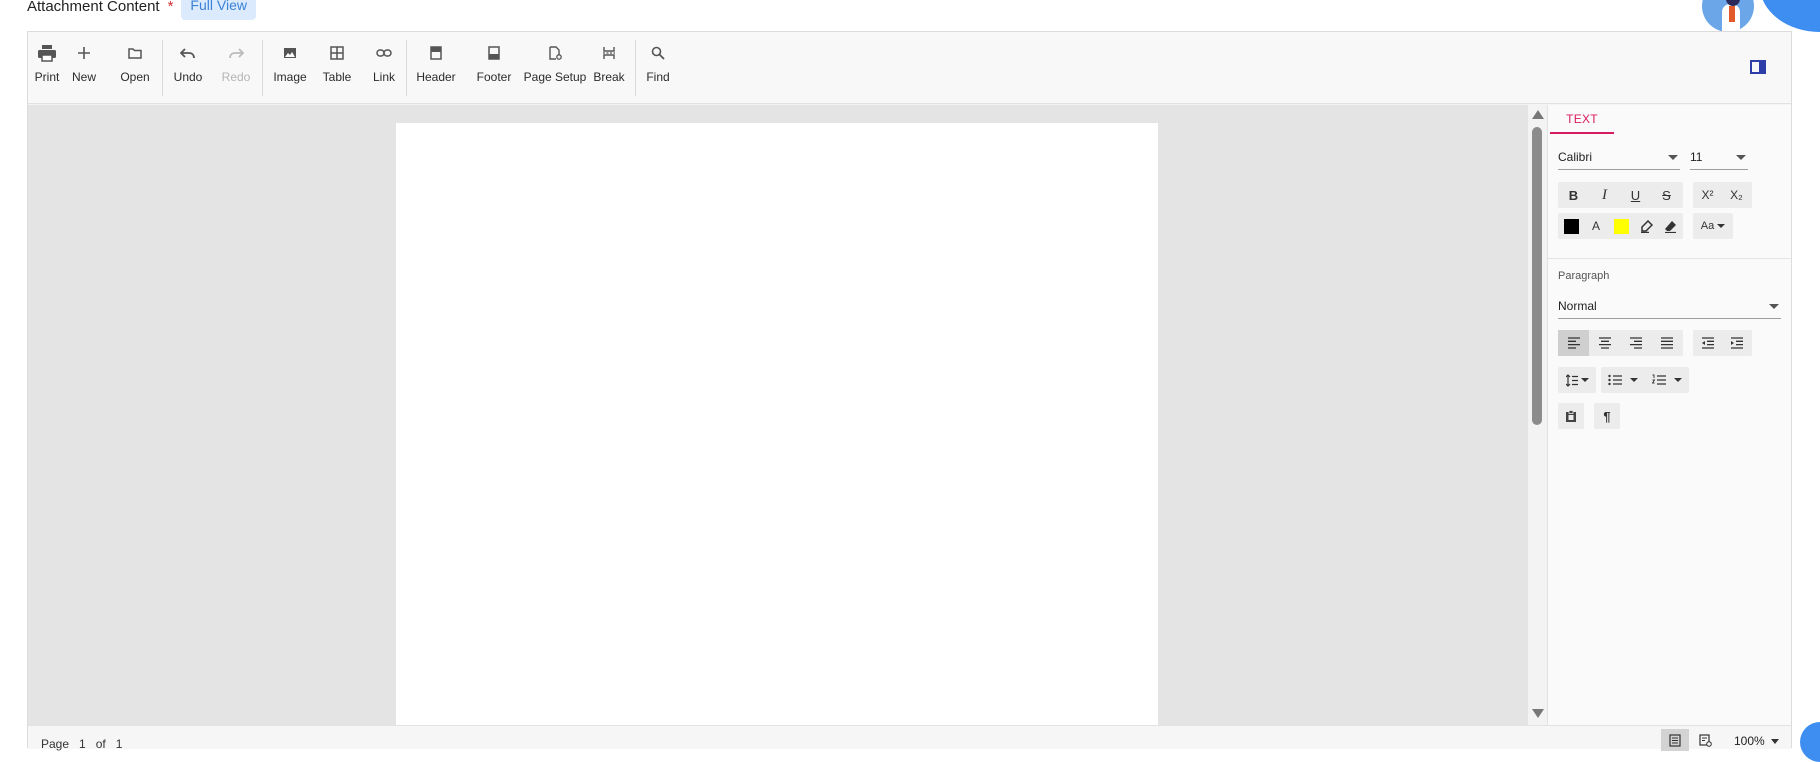 This screenshot has height=762, width=1820. I want to click on color-group: A, so click(1620, 226).